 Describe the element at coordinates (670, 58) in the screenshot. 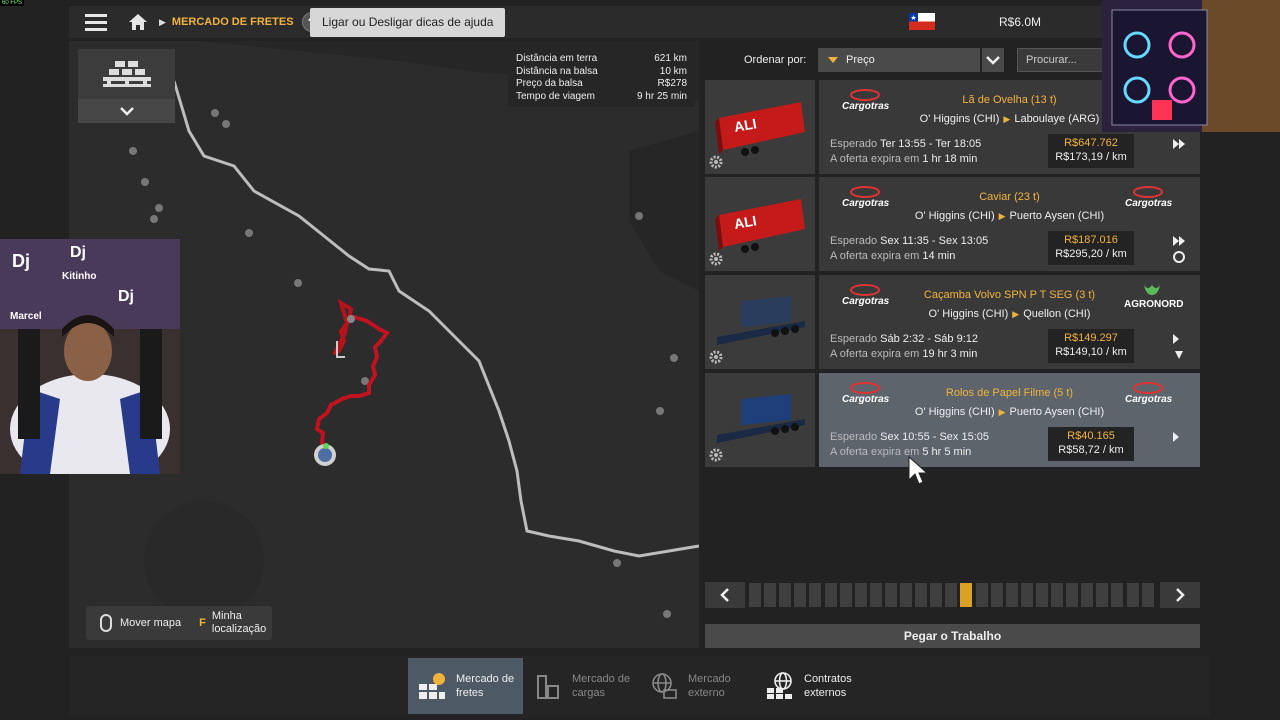

I see `route-info-value: 621 km` at that location.